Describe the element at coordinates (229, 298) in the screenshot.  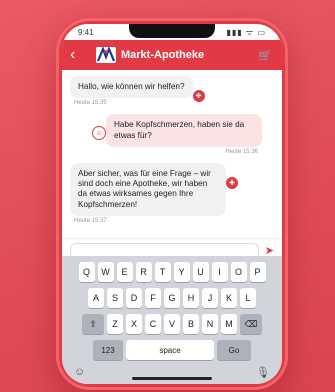
I see `key: K` at that location.